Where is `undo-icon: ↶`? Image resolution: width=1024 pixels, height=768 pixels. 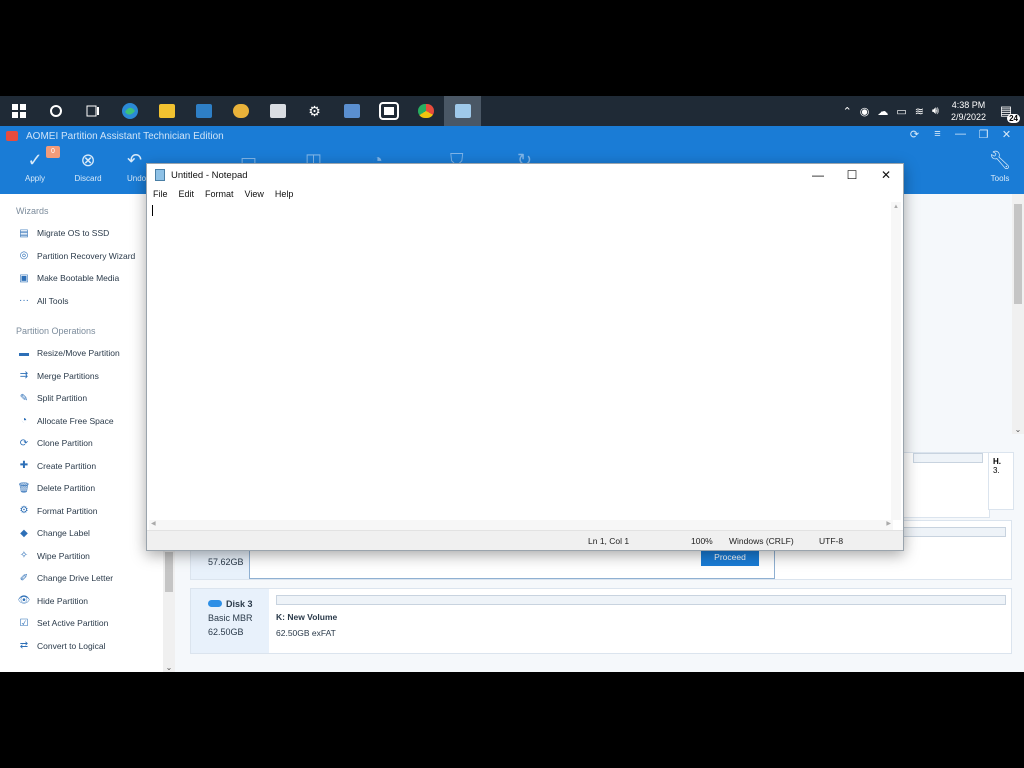
undo-icon: ↶ is located at coordinates (135, 160).